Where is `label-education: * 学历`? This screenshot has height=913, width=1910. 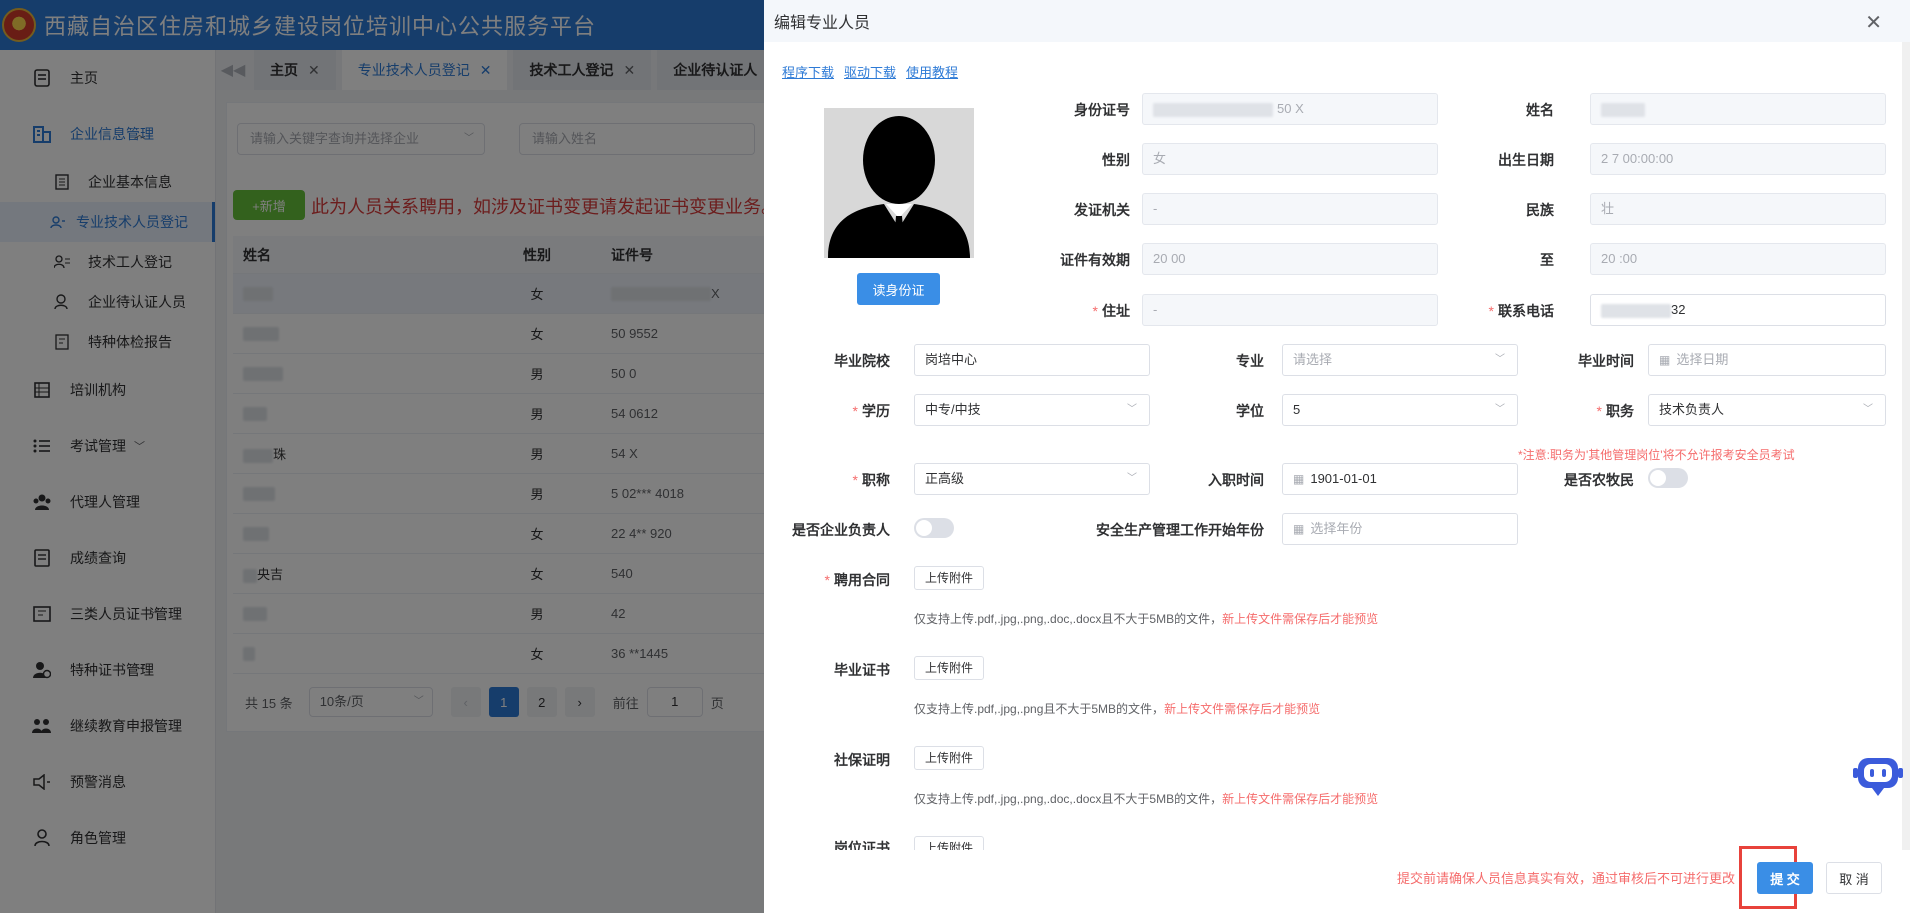 label-education: * 学历 is located at coordinates (871, 411).